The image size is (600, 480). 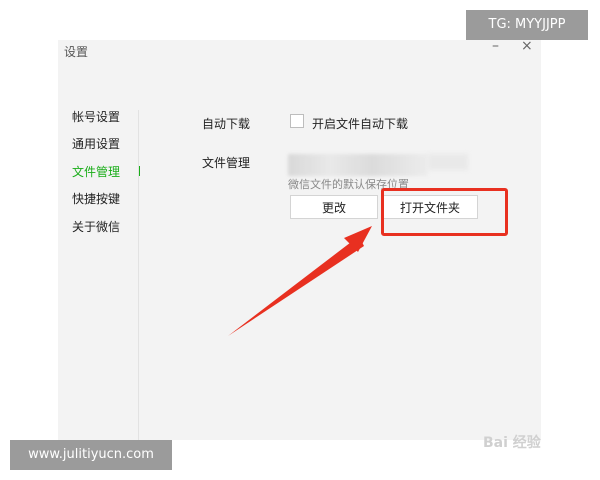 I want to click on tg-badge: TG: MYYJJPP, so click(x=527, y=25).